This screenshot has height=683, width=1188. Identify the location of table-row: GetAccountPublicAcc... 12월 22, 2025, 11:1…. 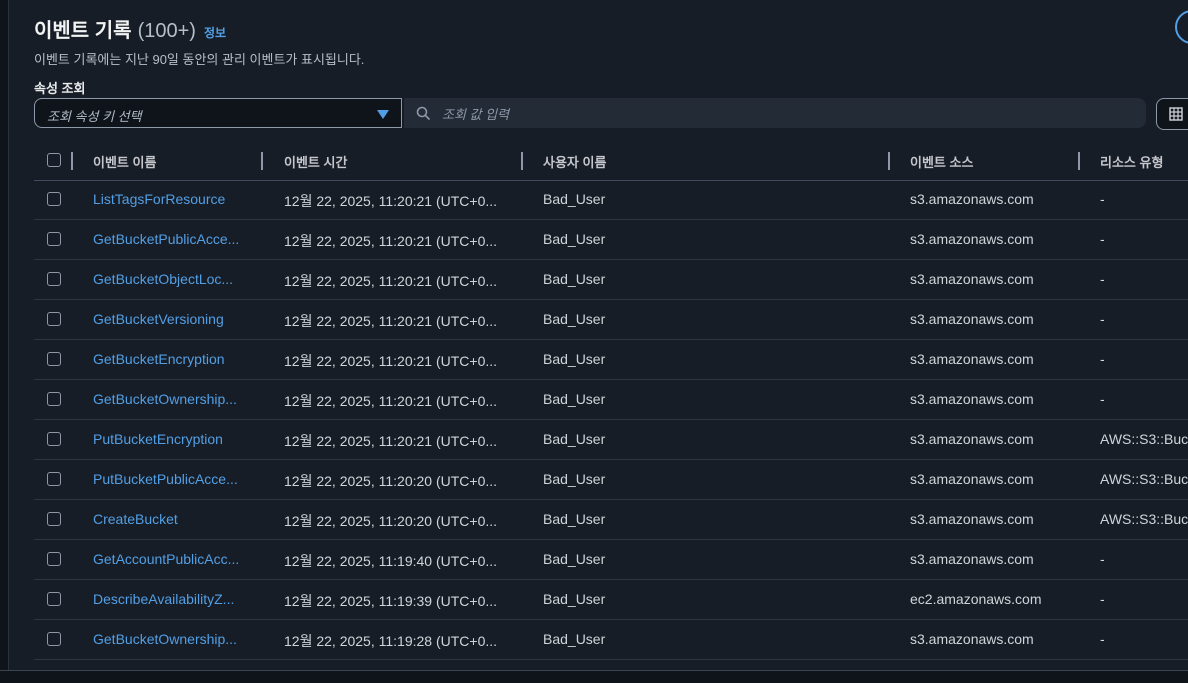
(611, 560).